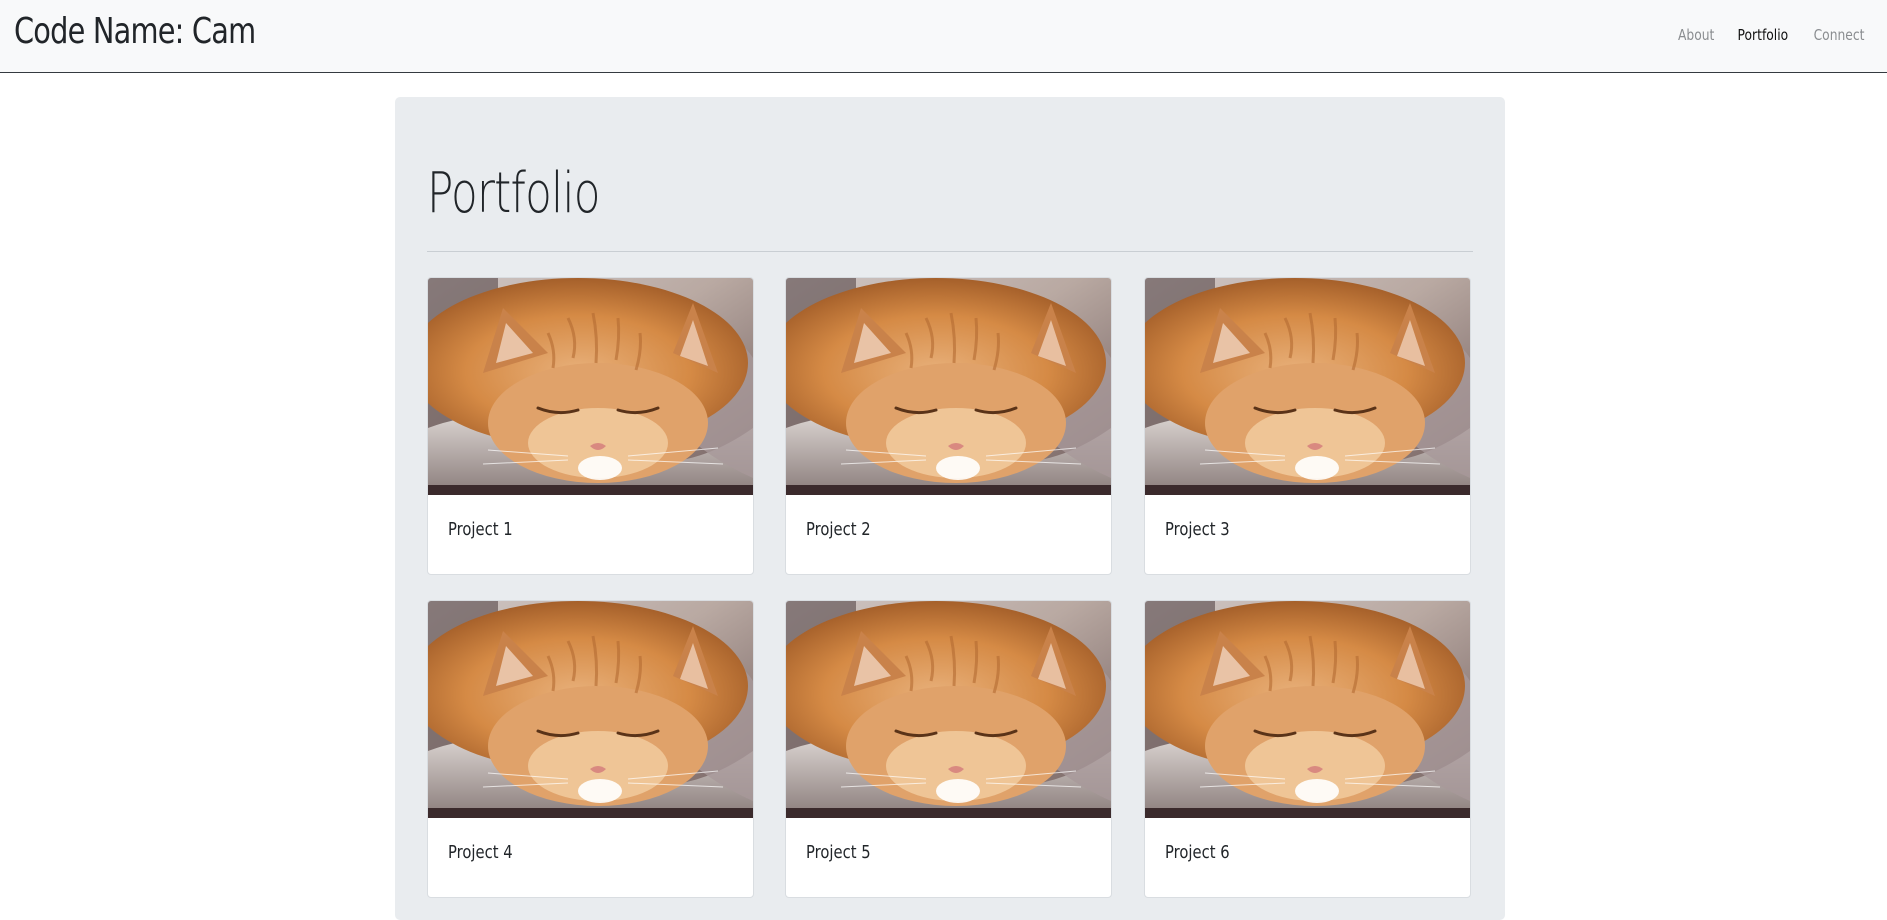  What do you see at coordinates (838, 852) in the screenshot?
I see `card-title: Project 5` at bounding box center [838, 852].